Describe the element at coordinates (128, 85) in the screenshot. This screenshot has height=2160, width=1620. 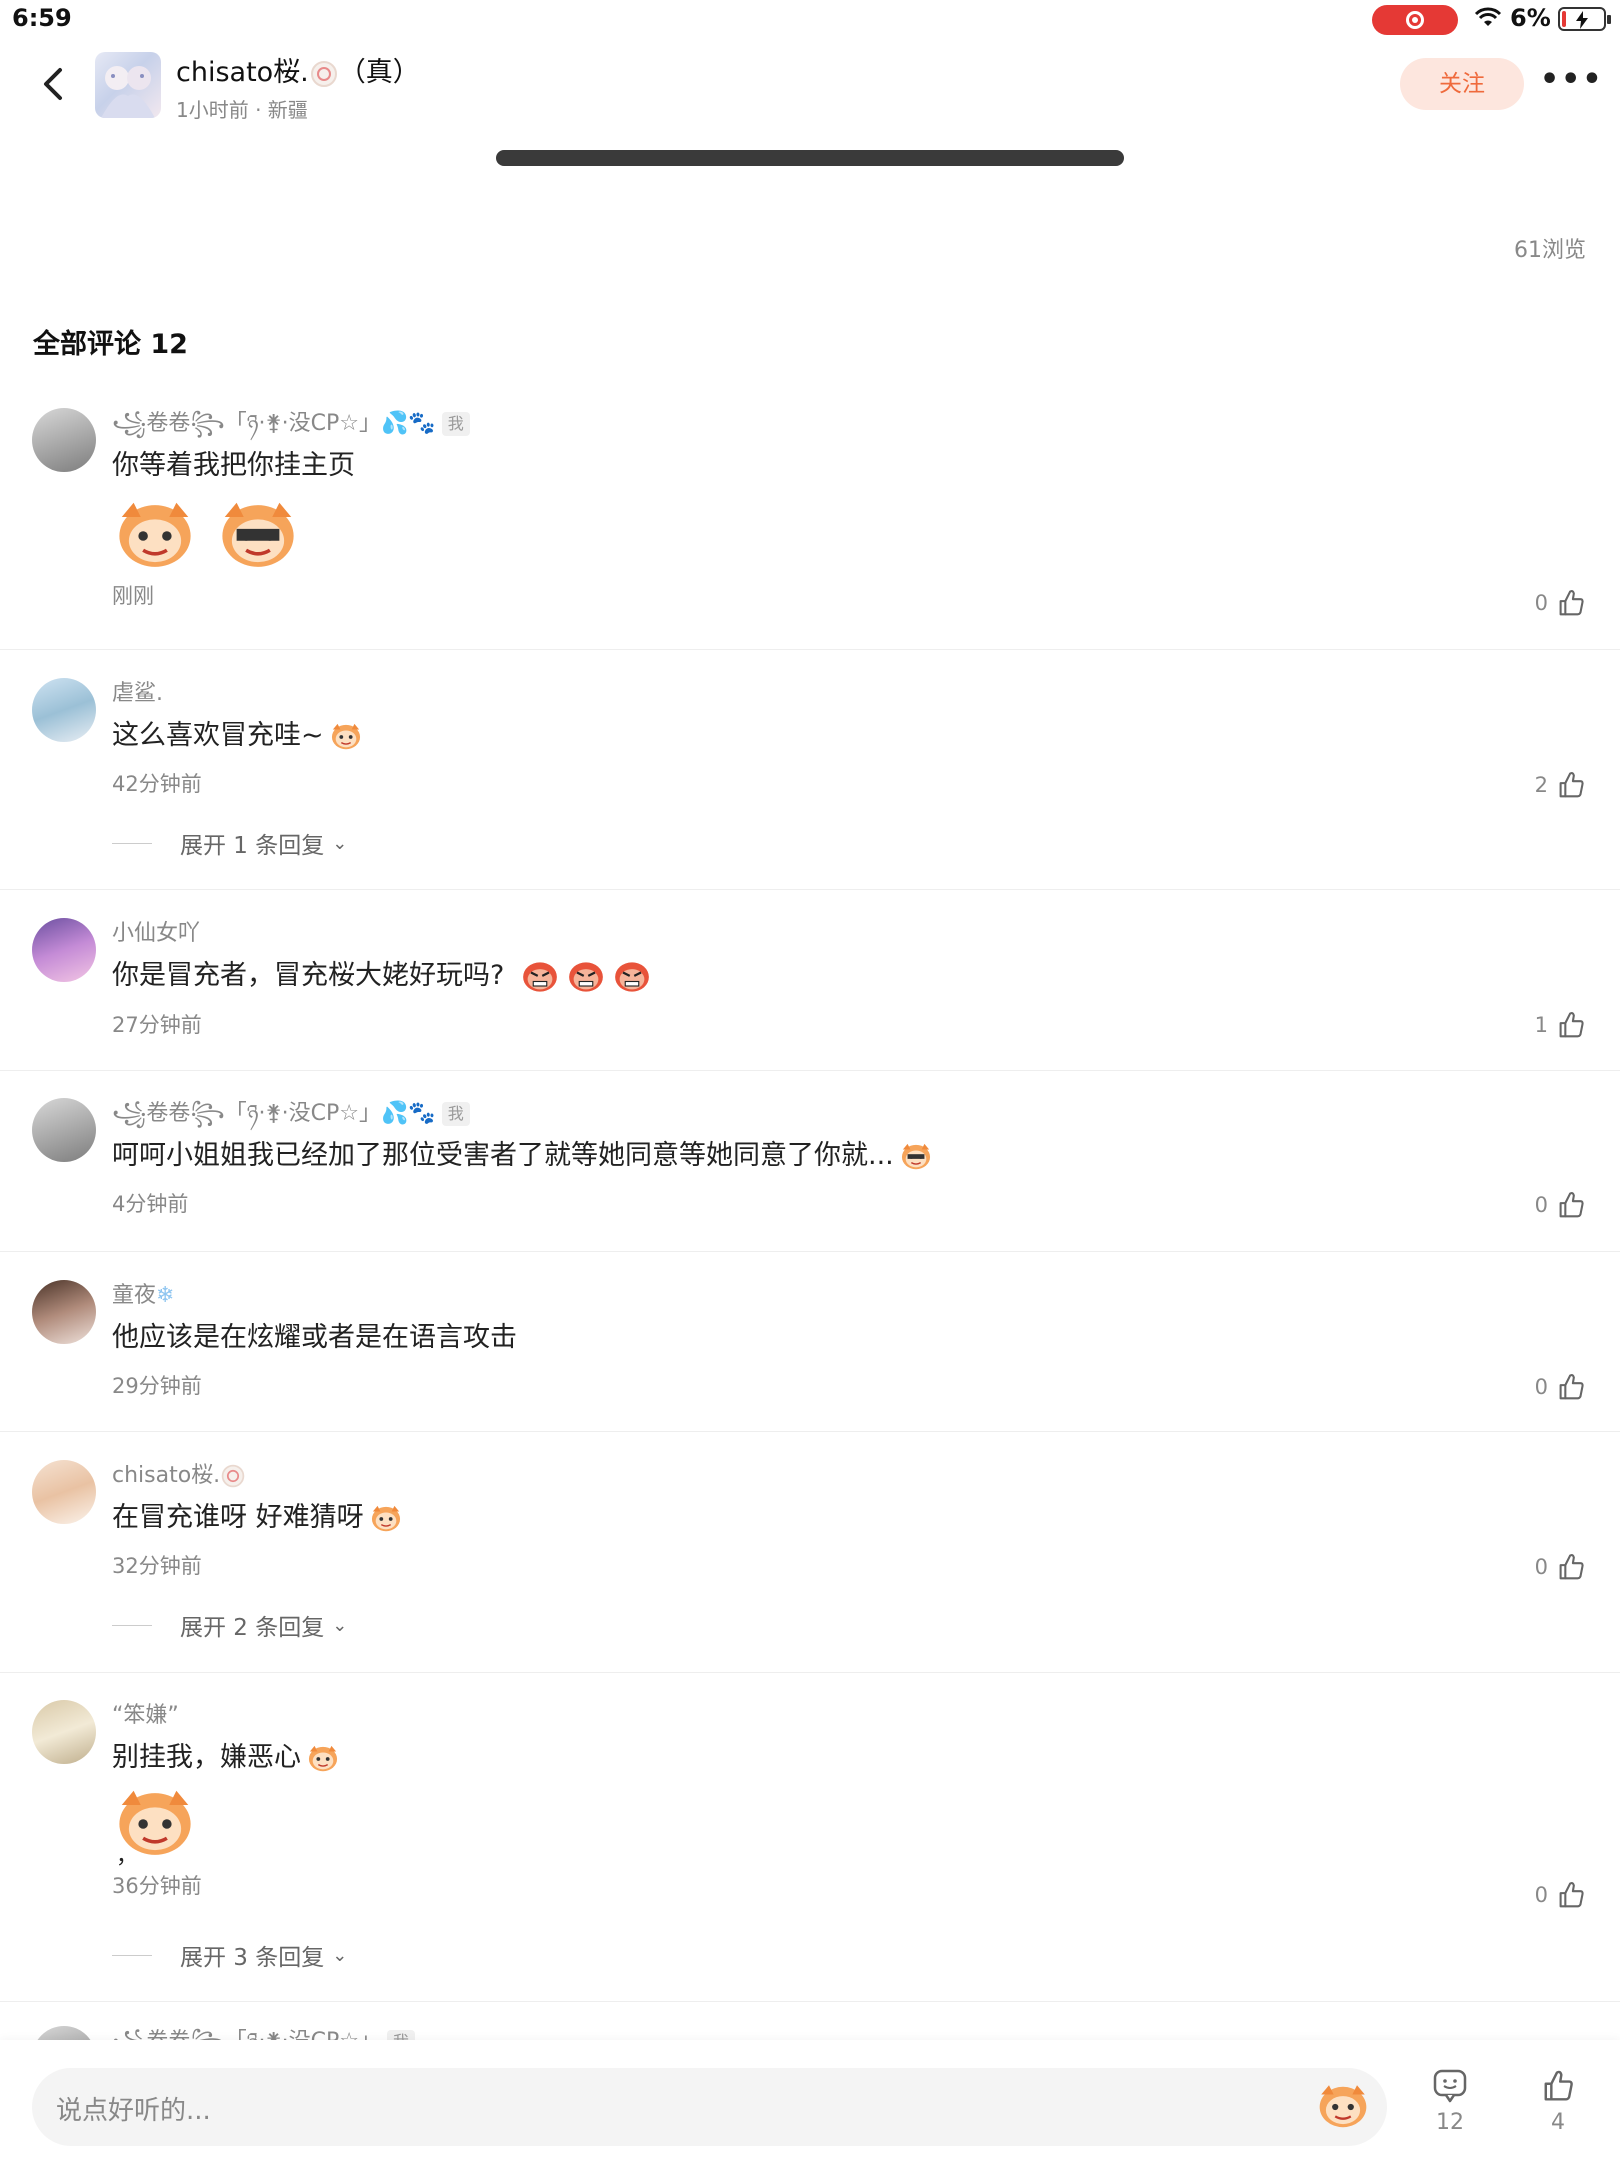
I see `author-avatar` at that location.